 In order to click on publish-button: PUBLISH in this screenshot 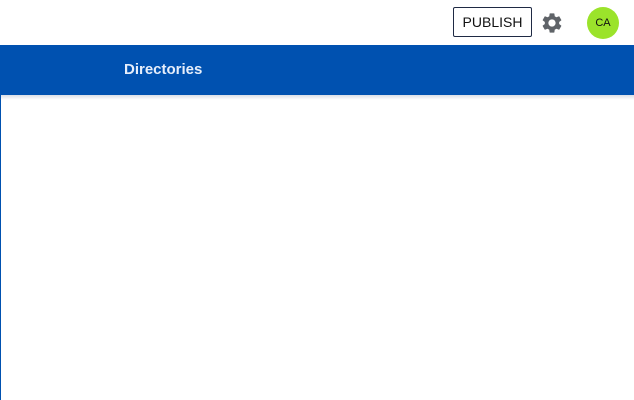, I will do `click(492, 22)`.